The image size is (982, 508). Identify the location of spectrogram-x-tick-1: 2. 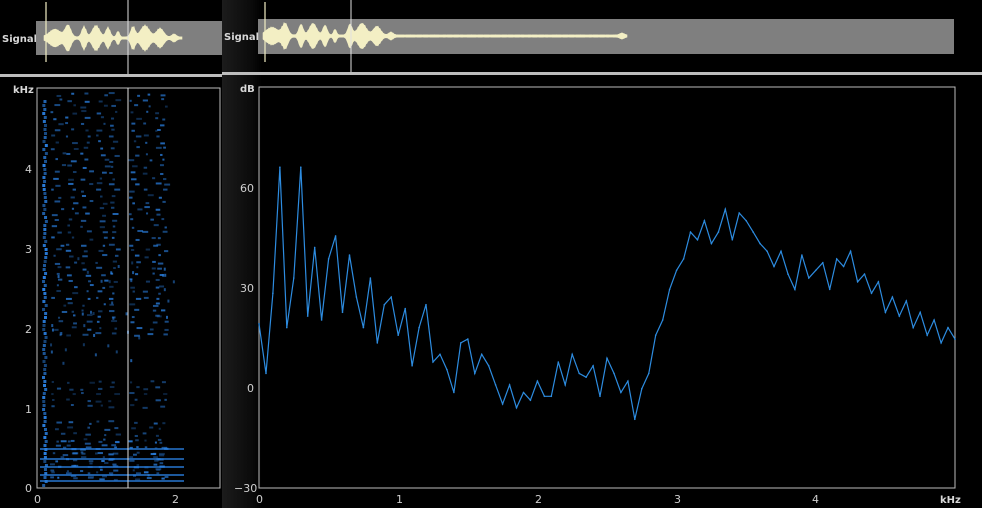
(175, 499).